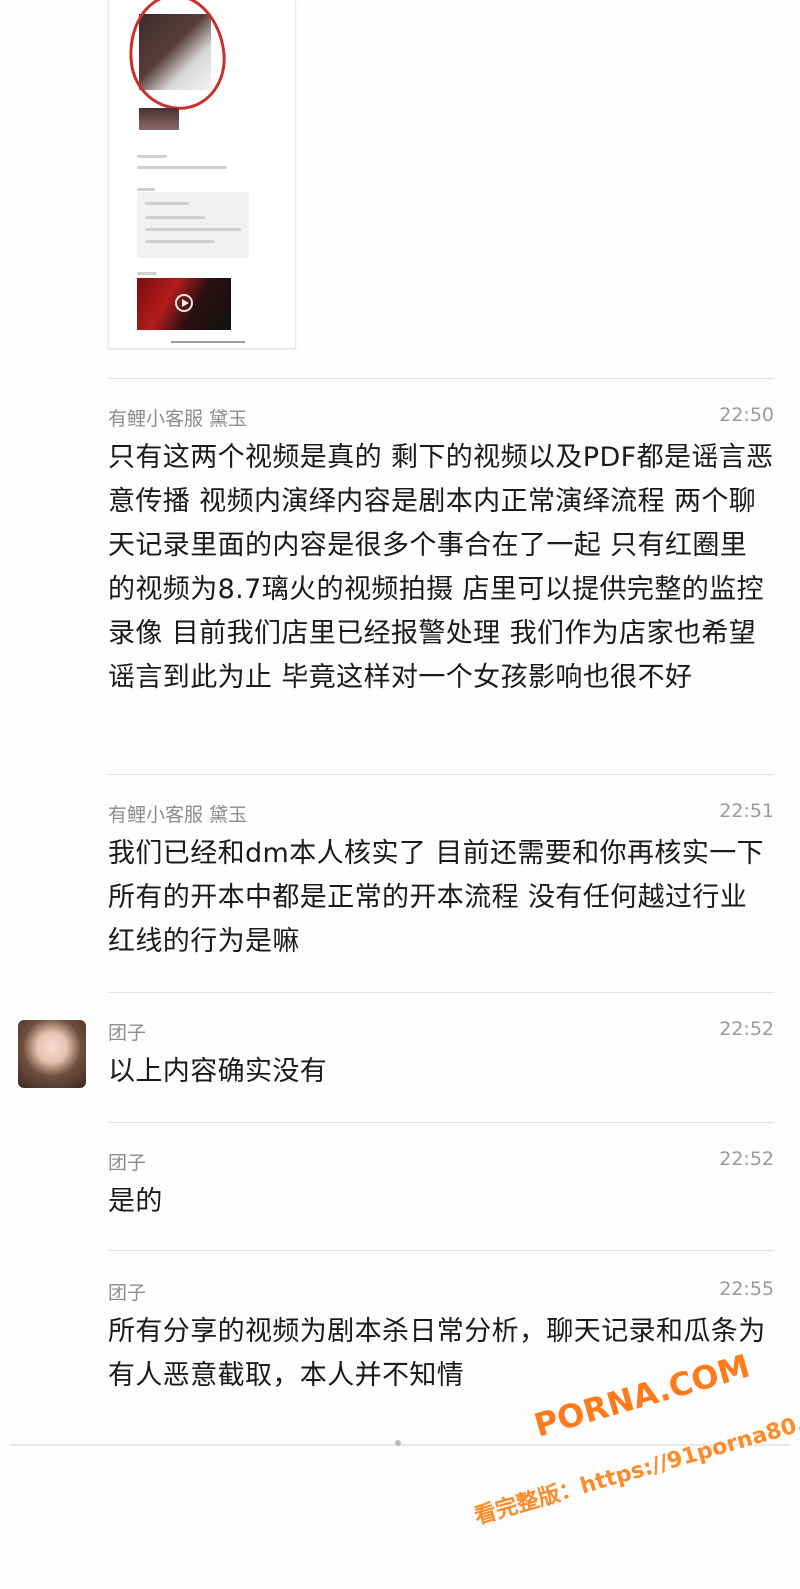  I want to click on message-time: 22:51, so click(746, 811).